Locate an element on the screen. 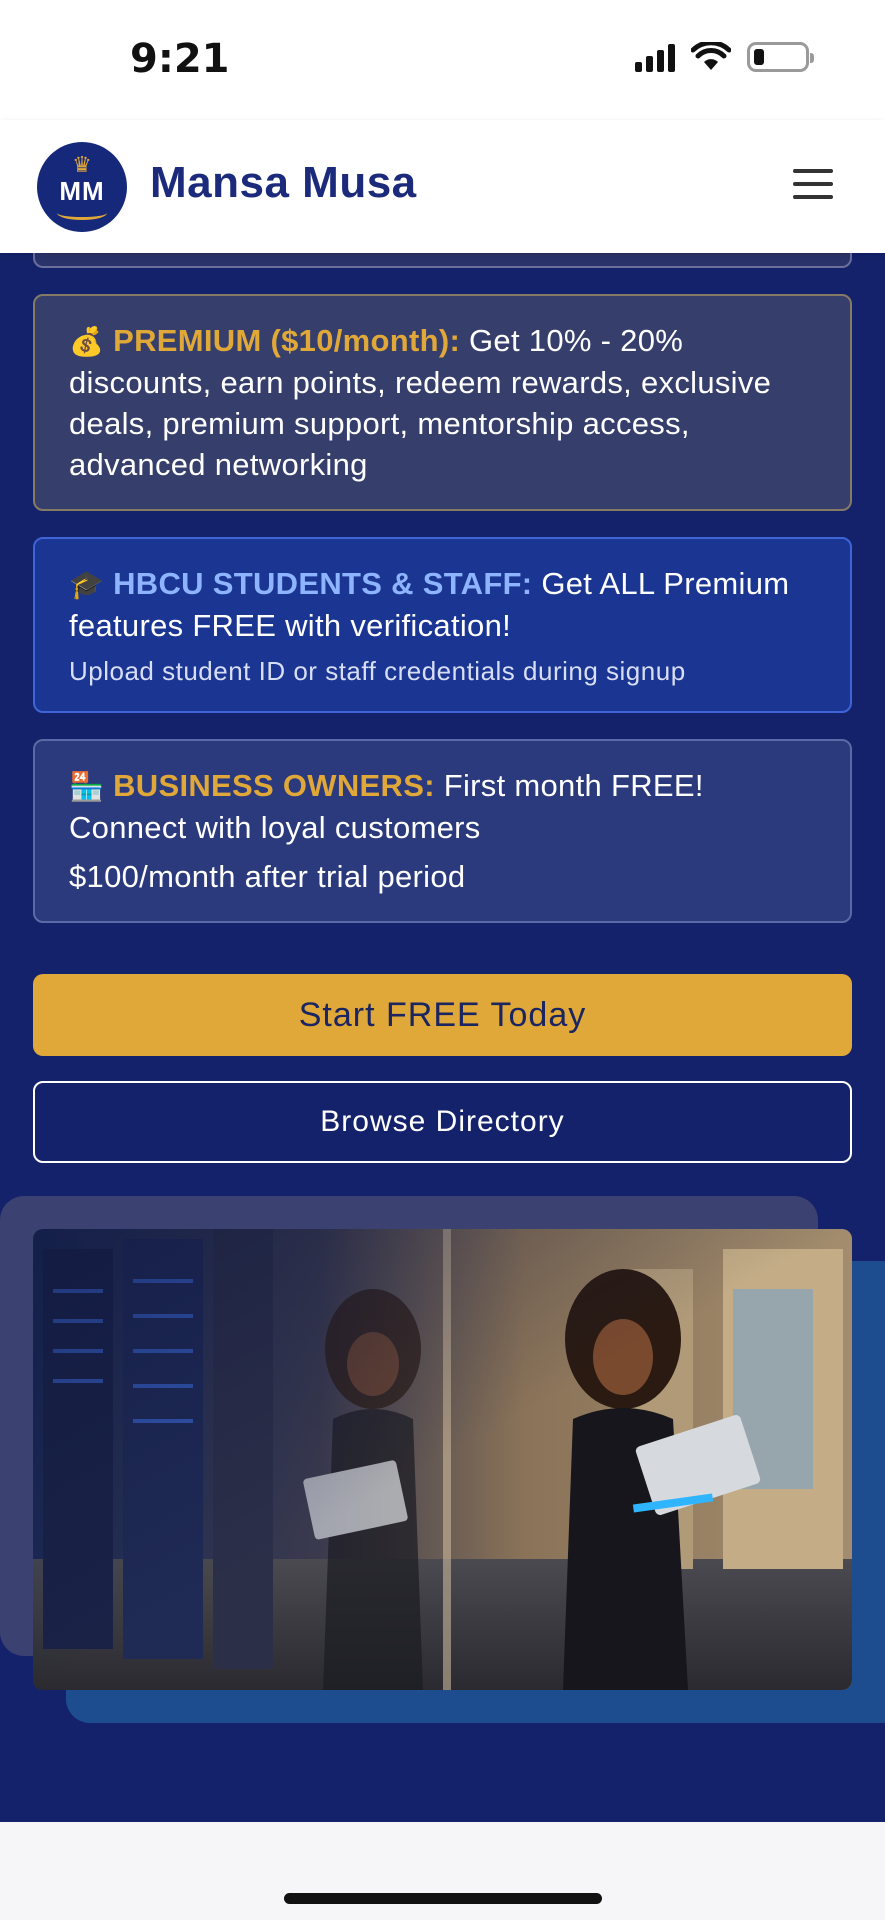 The width and height of the screenshot is (885, 1920). logo: ♛ MM is located at coordinates (82, 187).